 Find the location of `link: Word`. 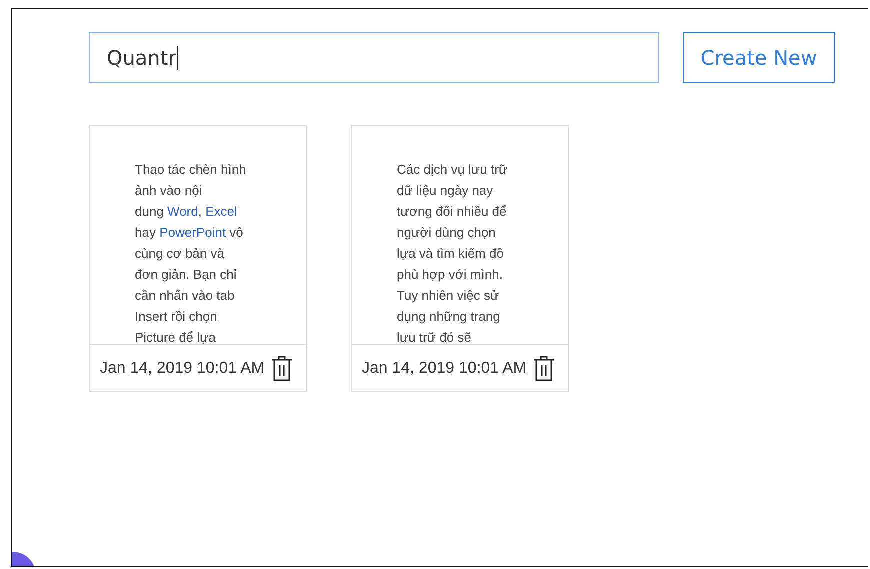

link: Word is located at coordinates (183, 211).